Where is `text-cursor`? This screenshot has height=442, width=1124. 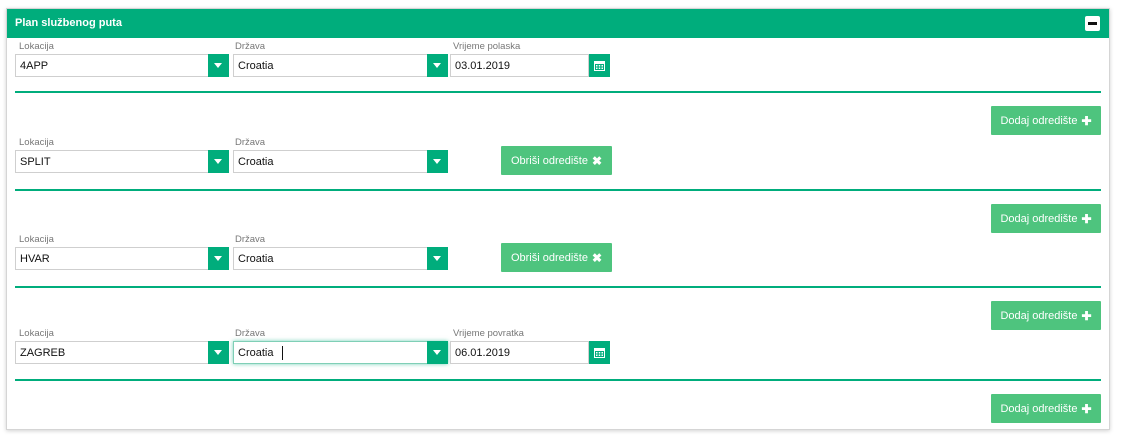 text-cursor is located at coordinates (282, 353).